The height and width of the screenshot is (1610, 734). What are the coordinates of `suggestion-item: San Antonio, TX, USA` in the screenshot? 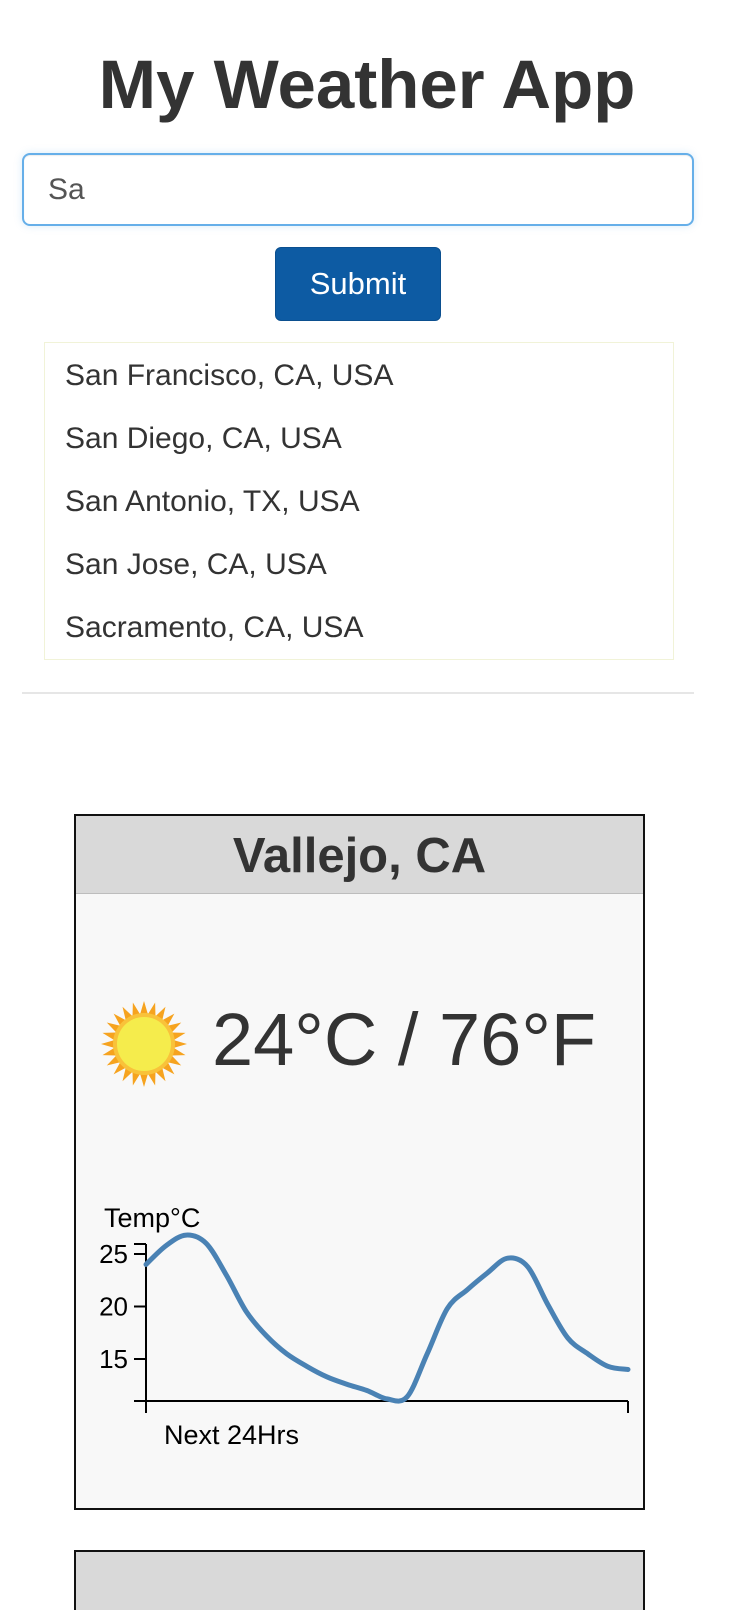 It's located at (359, 500).